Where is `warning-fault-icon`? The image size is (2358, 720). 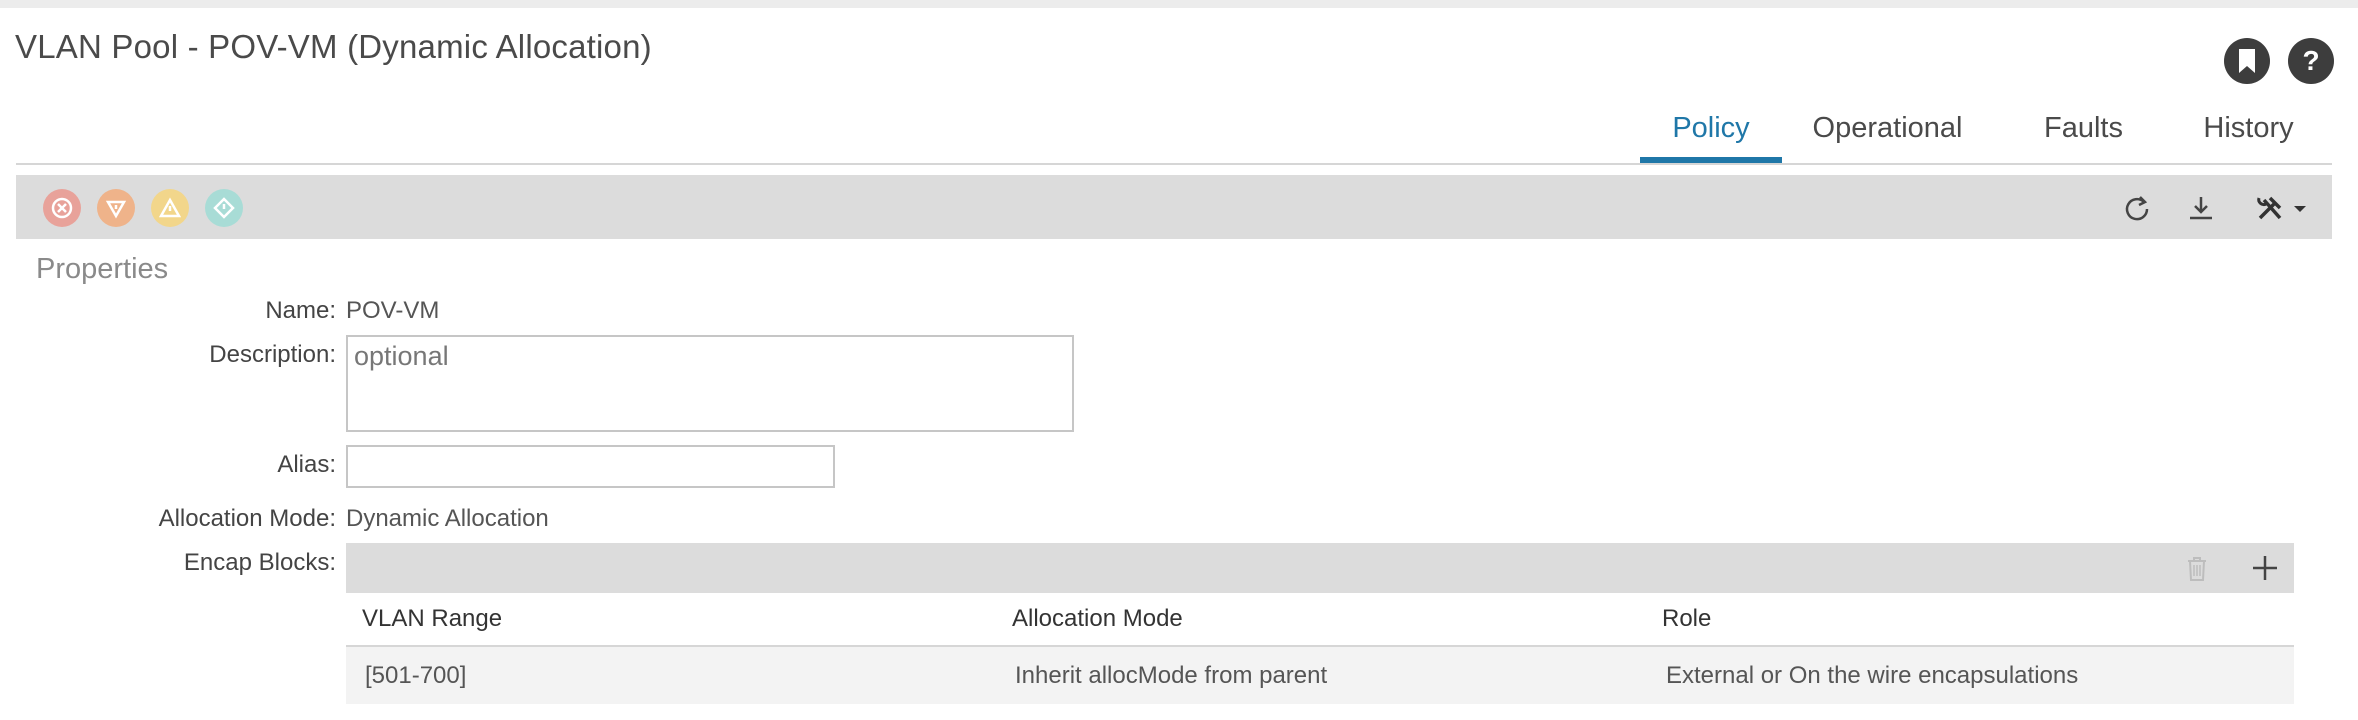
warning-fault-icon is located at coordinates (224, 208).